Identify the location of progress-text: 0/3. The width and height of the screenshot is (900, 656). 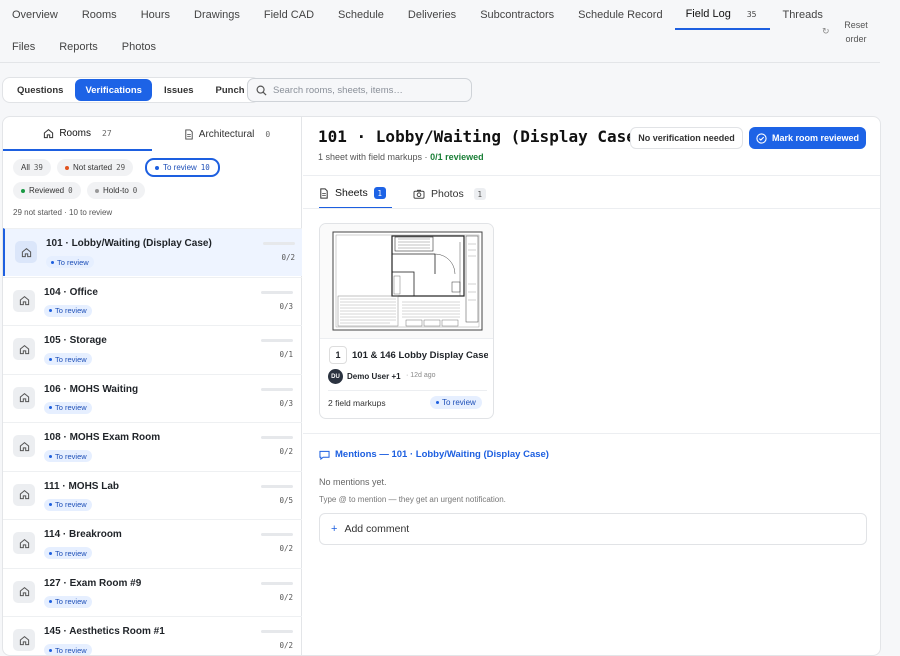
(286, 403).